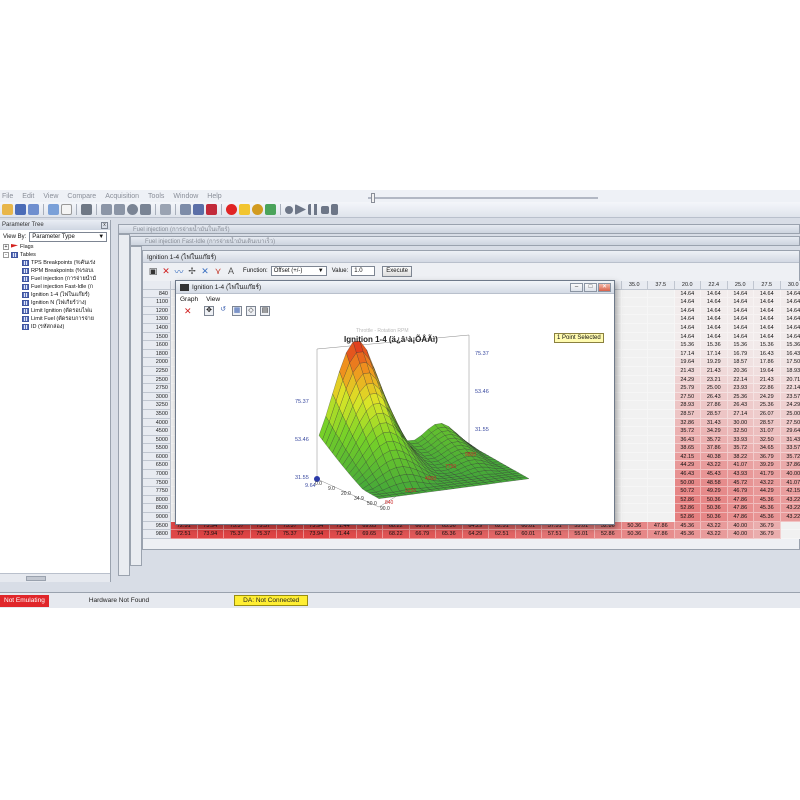 This screenshot has width=800, height=800. What do you see at coordinates (157, 362) in the screenshot?
I see `row-header: 2000` at bounding box center [157, 362].